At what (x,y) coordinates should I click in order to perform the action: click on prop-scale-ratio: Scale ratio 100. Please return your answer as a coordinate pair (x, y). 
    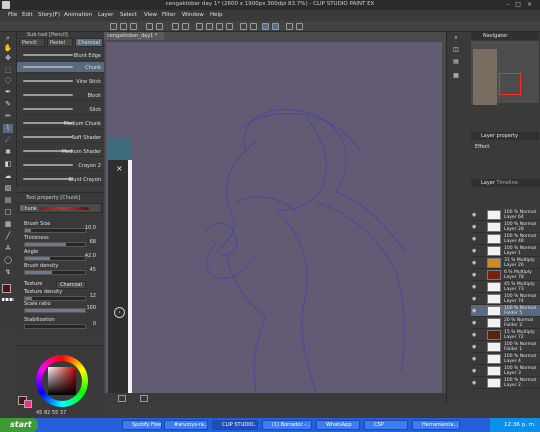
    Looking at the image, I should click on (60, 308).